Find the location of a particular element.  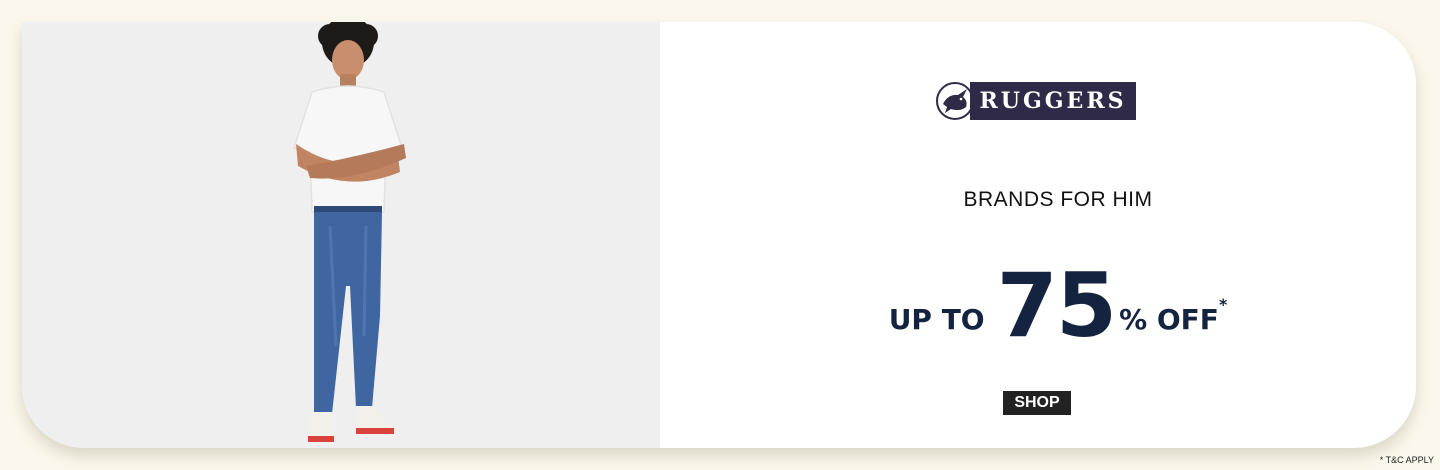

brand-logo: RUGGERS is located at coordinates (1036, 101).